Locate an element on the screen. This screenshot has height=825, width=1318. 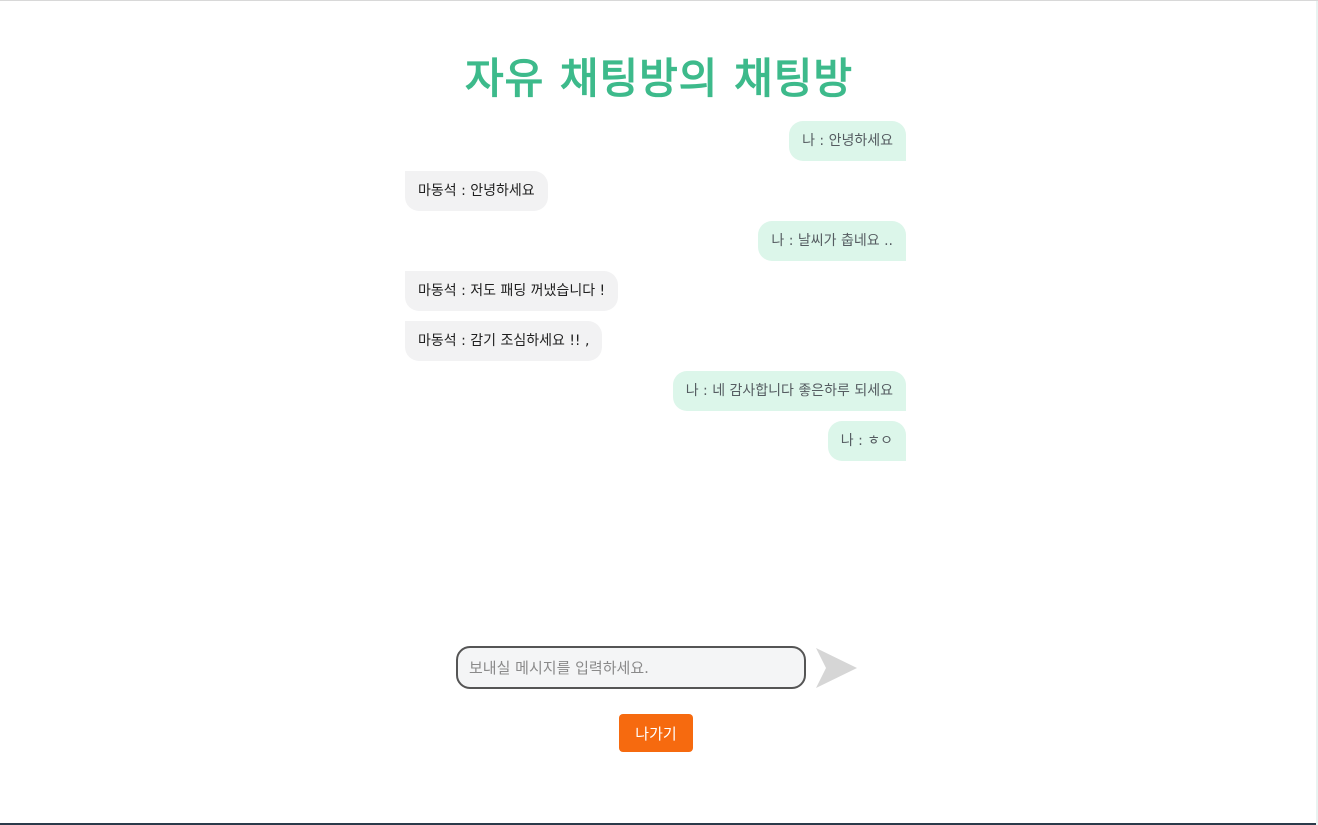
send-paper-plane-icon is located at coordinates (836, 668).